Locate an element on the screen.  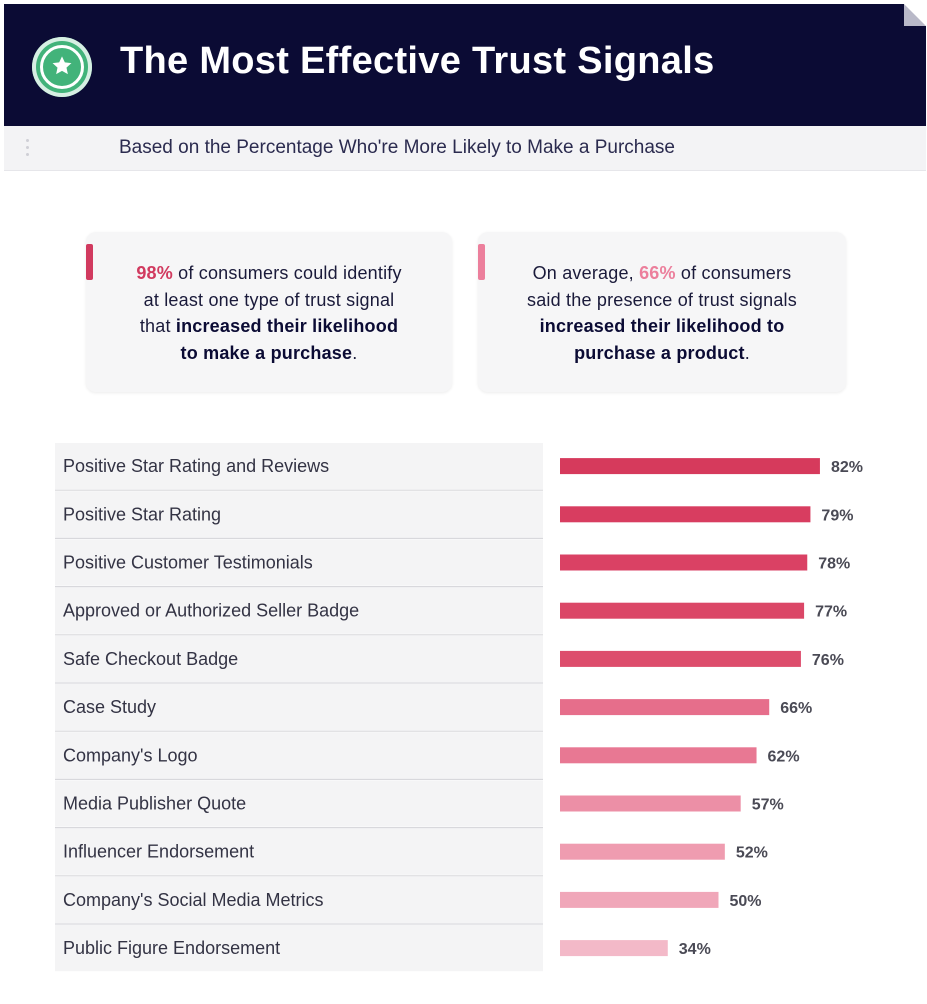
value-label: 77% is located at coordinates (831, 612).